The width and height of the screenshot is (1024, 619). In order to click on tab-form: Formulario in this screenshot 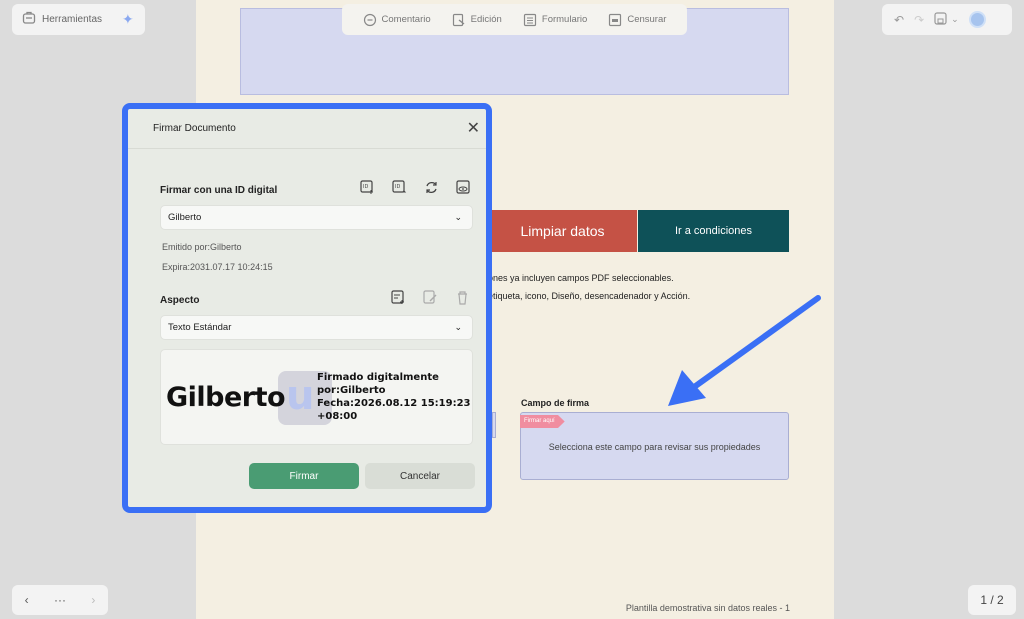, I will do `click(555, 20)`.